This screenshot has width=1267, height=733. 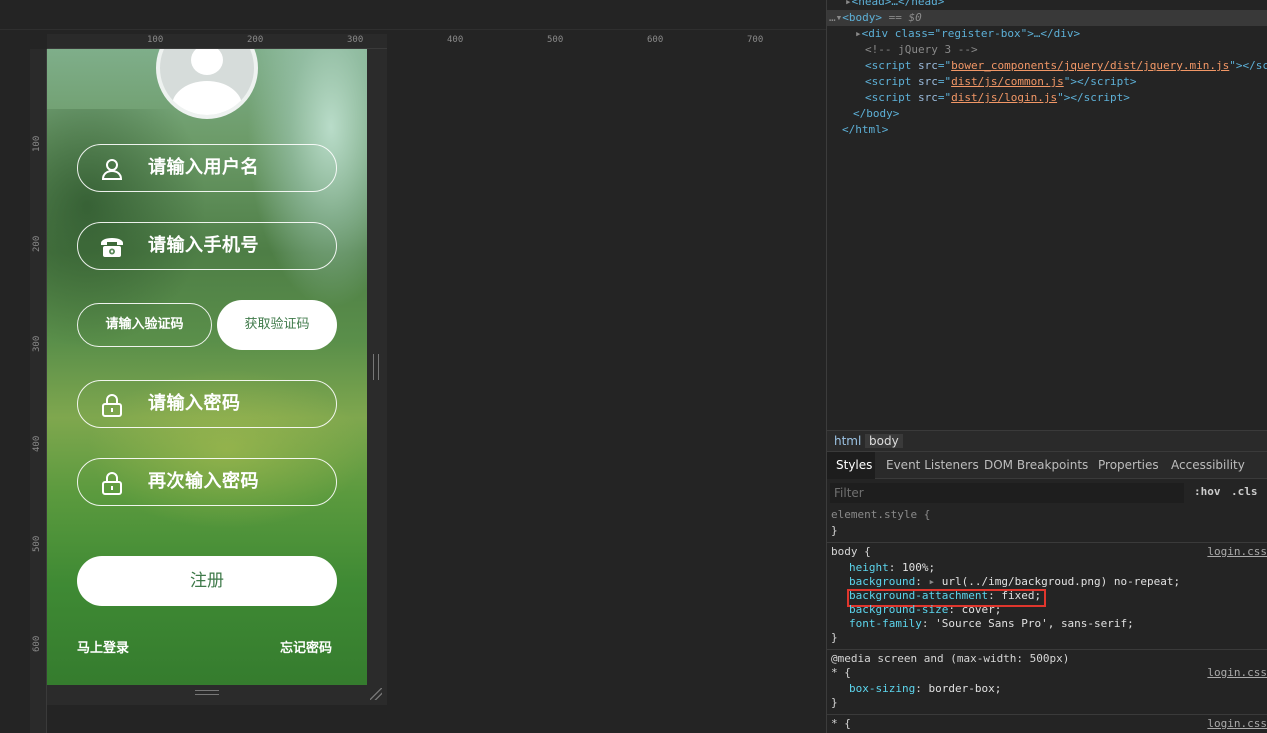 I want to click on vertical-ruler: 100 200 300 400 500 600, so click(x=38, y=391).